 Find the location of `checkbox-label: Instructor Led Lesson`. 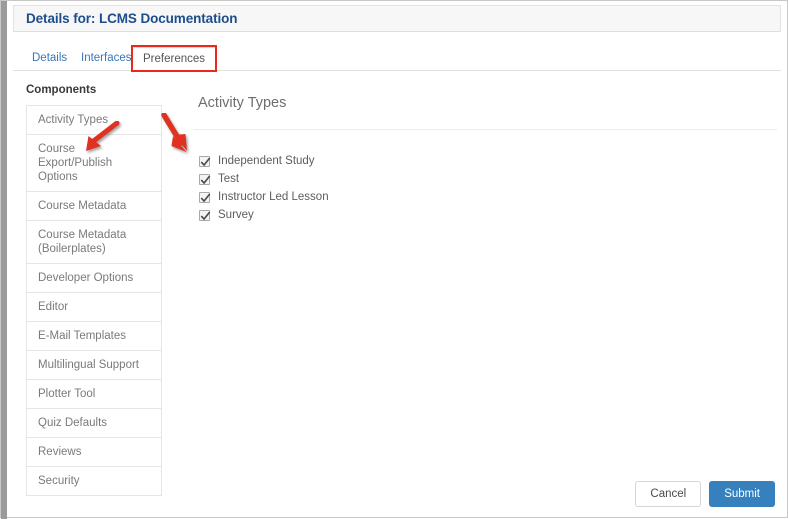

checkbox-label: Instructor Led Lesson is located at coordinates (273, 197).